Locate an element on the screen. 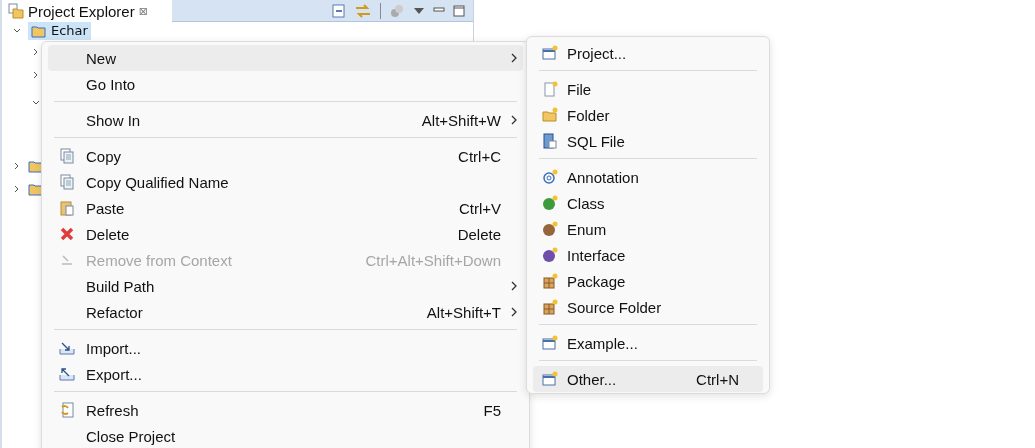  close-button: ⊠ is located at coordinates (143, 11).